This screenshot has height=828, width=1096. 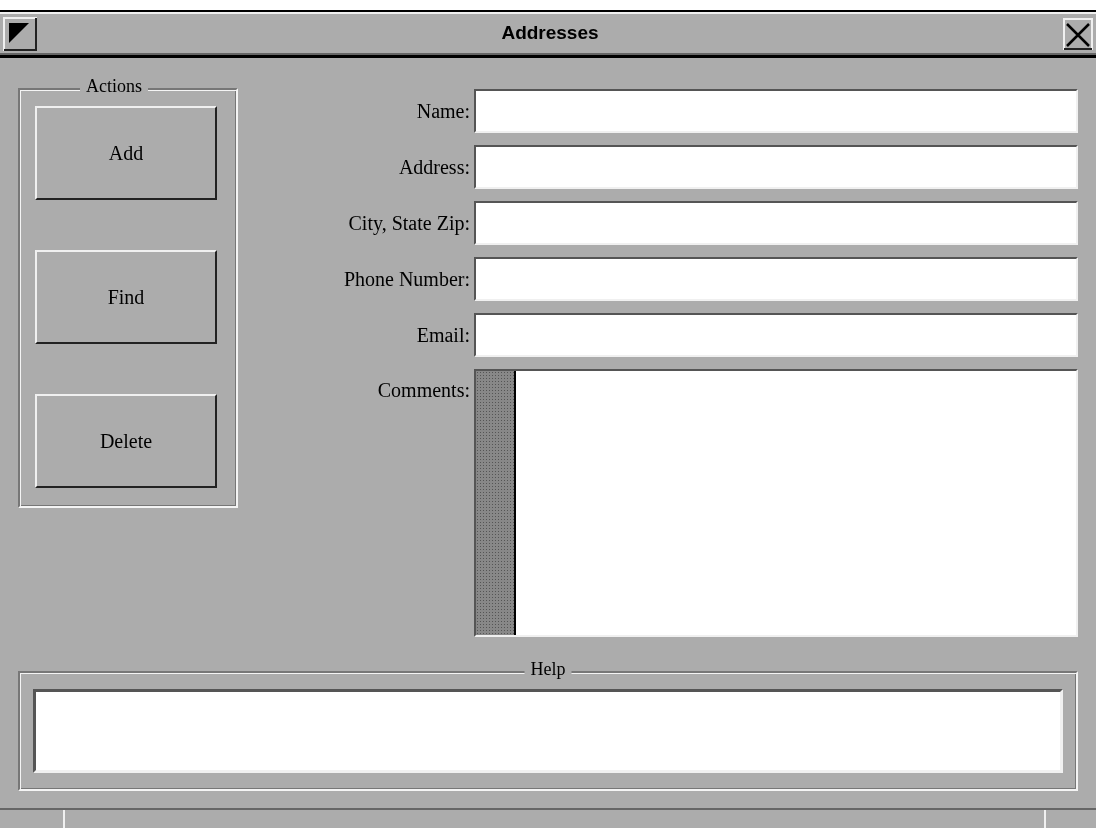 What do you see at coordinates (423, 390) in the screenshot?
I see `field-label: Comments:` at bounding box center [423, 390].